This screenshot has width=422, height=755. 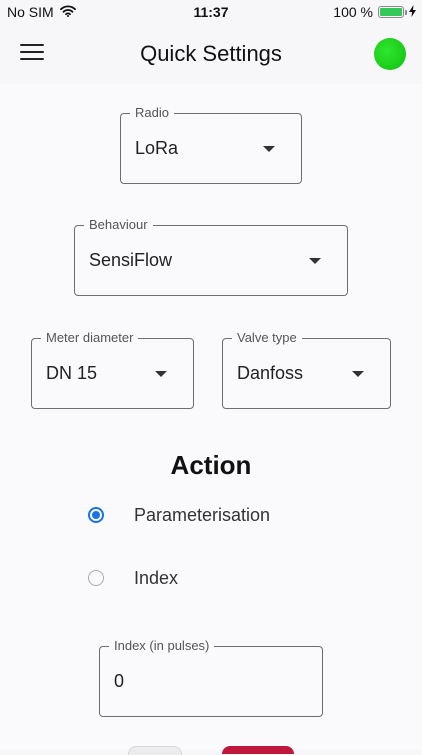 I want to click on option-parameterisation: Parameterisation, so click(x=179, y=515).